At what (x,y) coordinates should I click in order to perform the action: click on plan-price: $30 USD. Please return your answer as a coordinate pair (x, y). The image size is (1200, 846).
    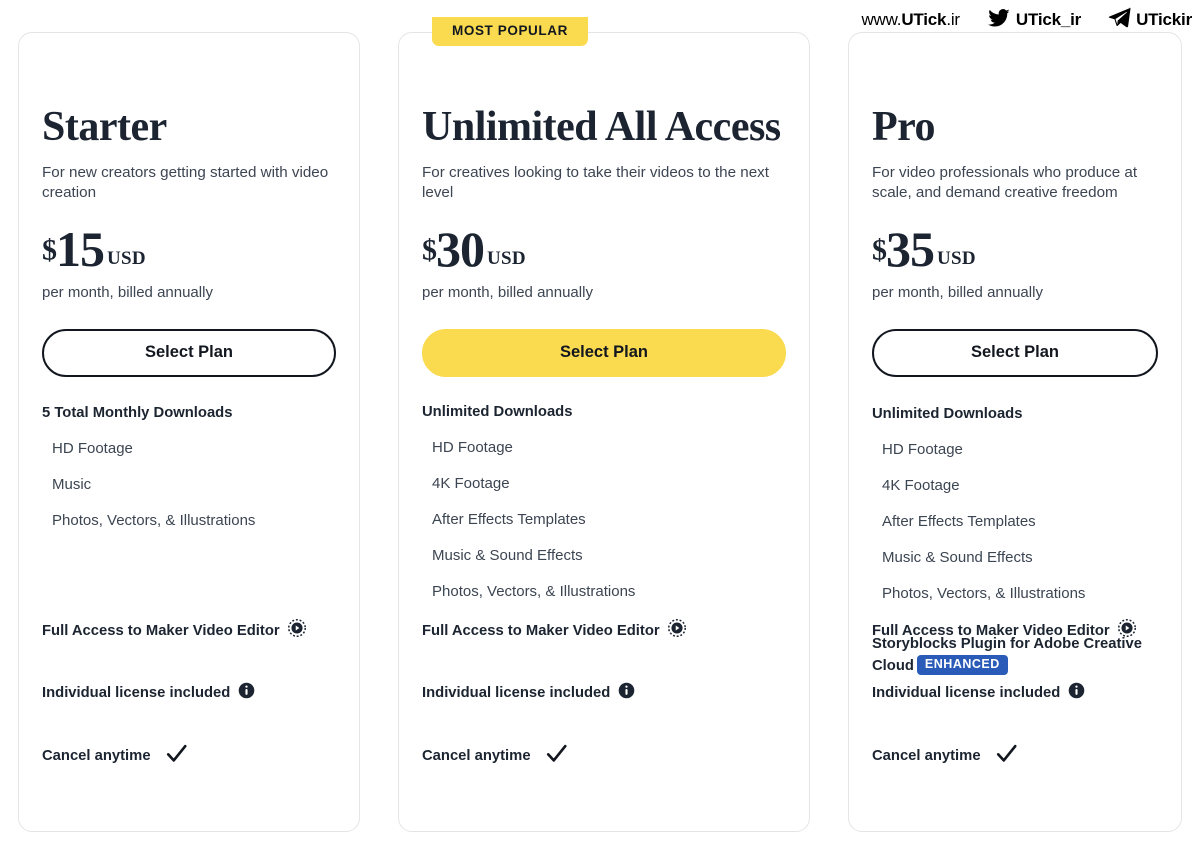
    Looking at the image, I should click on (604, 249).